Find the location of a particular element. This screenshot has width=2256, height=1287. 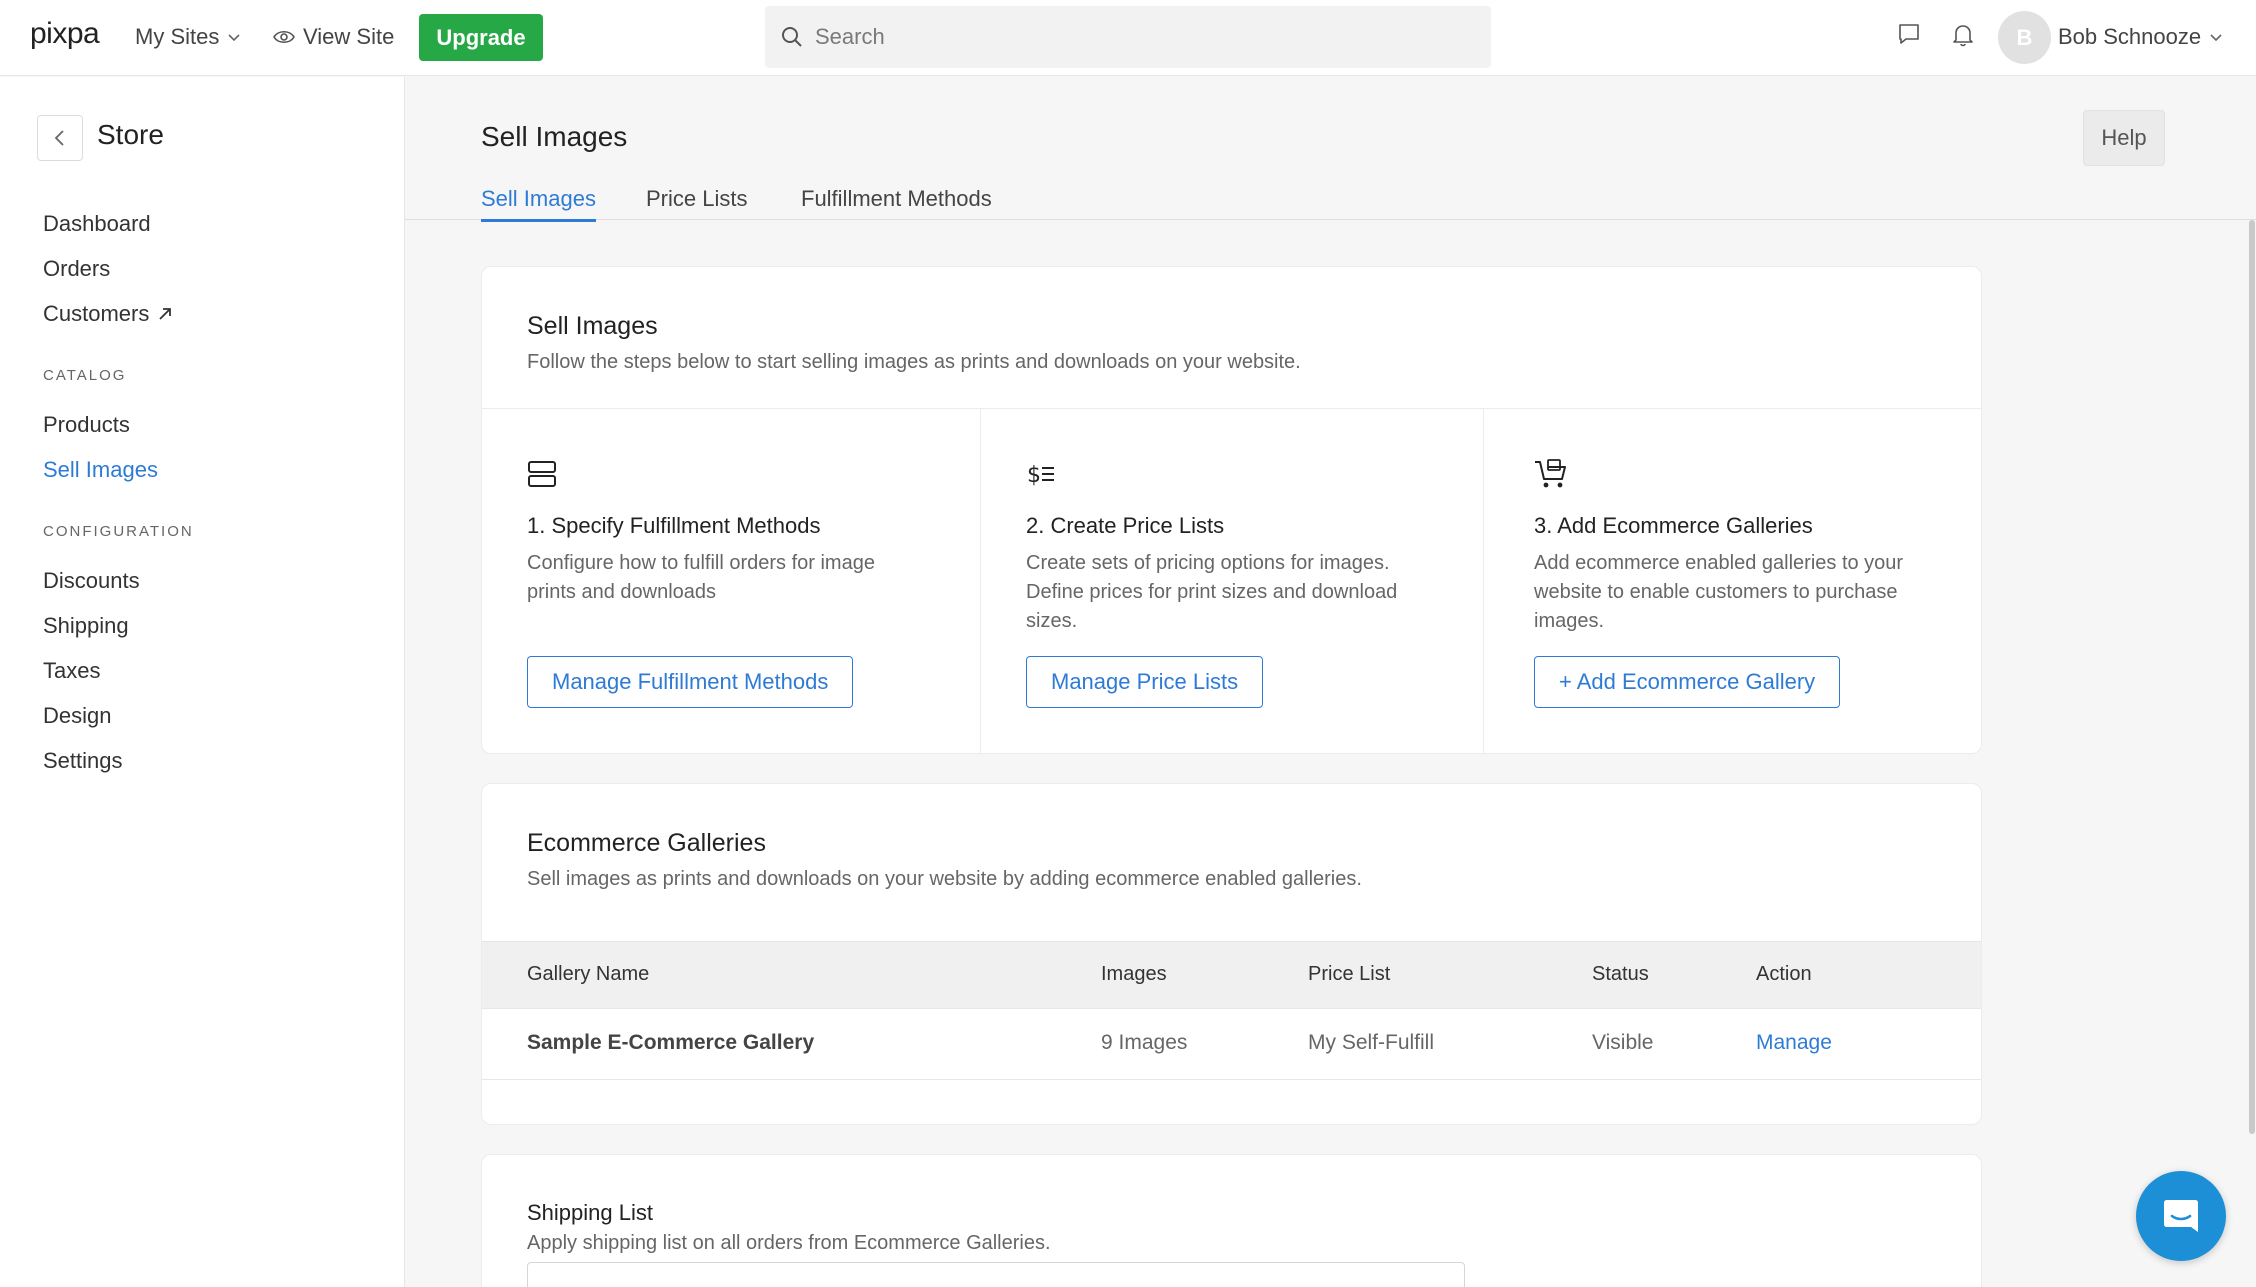

server-icon is located at coordinates (542, 474).